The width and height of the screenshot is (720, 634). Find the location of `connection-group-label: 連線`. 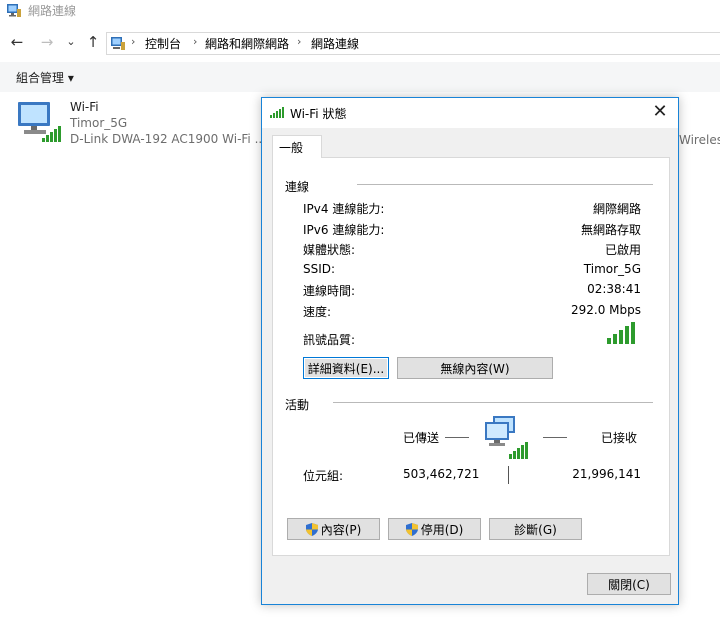

connection-group-label: 連線 is located at coordinates (297, 187).